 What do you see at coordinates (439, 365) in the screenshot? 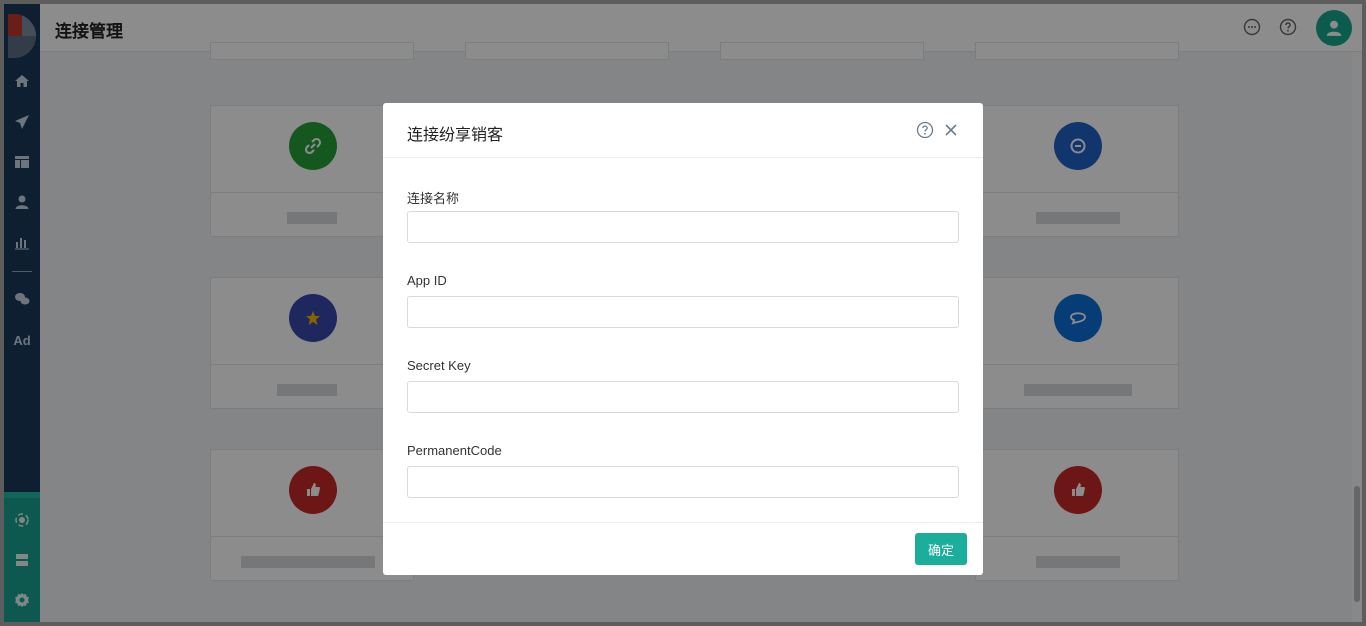
I see `secret-key-label: Secret Key` at bounding box center [439, 365].